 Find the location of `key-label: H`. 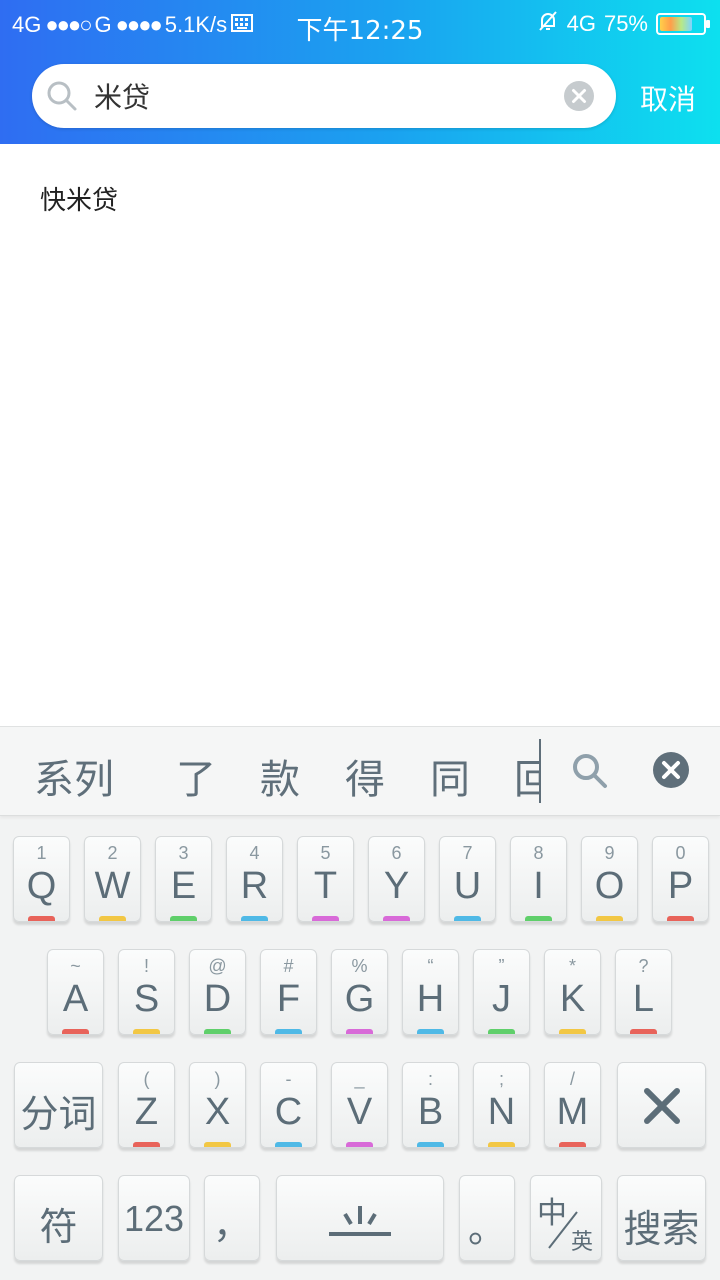

key-label: H is located at coordinates (430, 999).